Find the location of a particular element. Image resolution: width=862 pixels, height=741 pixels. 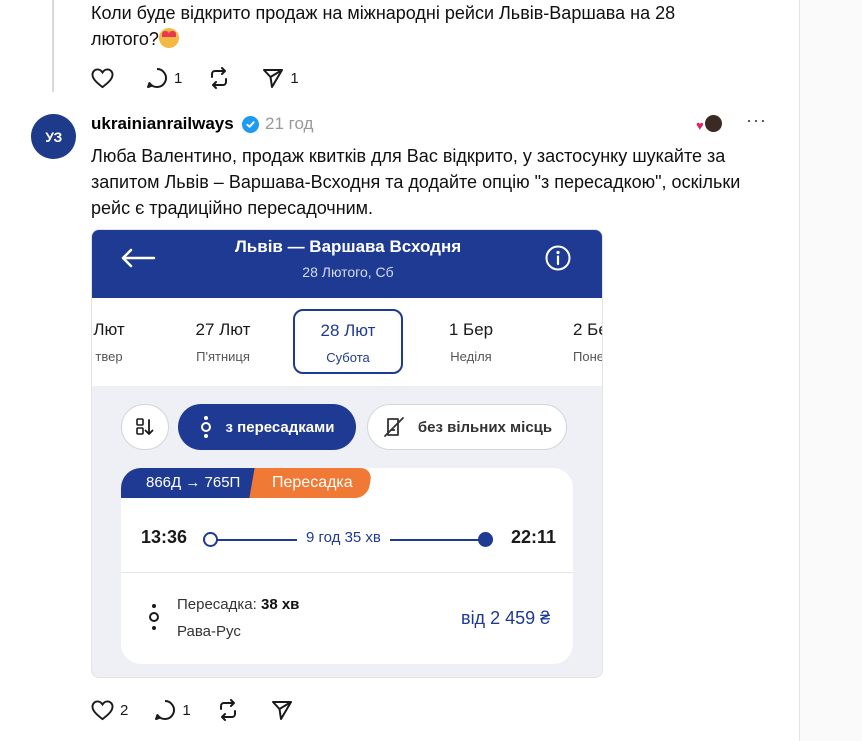

date-weekday: твер is located at coordinates (109, 356).